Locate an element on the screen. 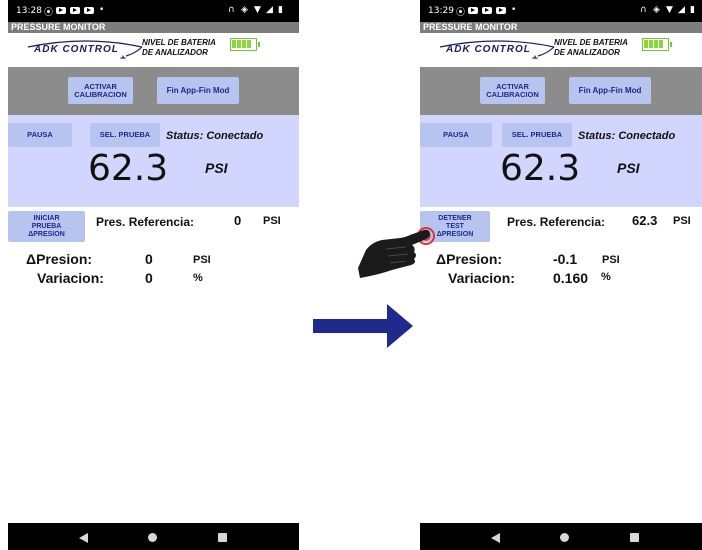 Image resolution: width=702 pixels, height=550 pixels. delta-value: -0.1 is located at coordinates (565, 259).